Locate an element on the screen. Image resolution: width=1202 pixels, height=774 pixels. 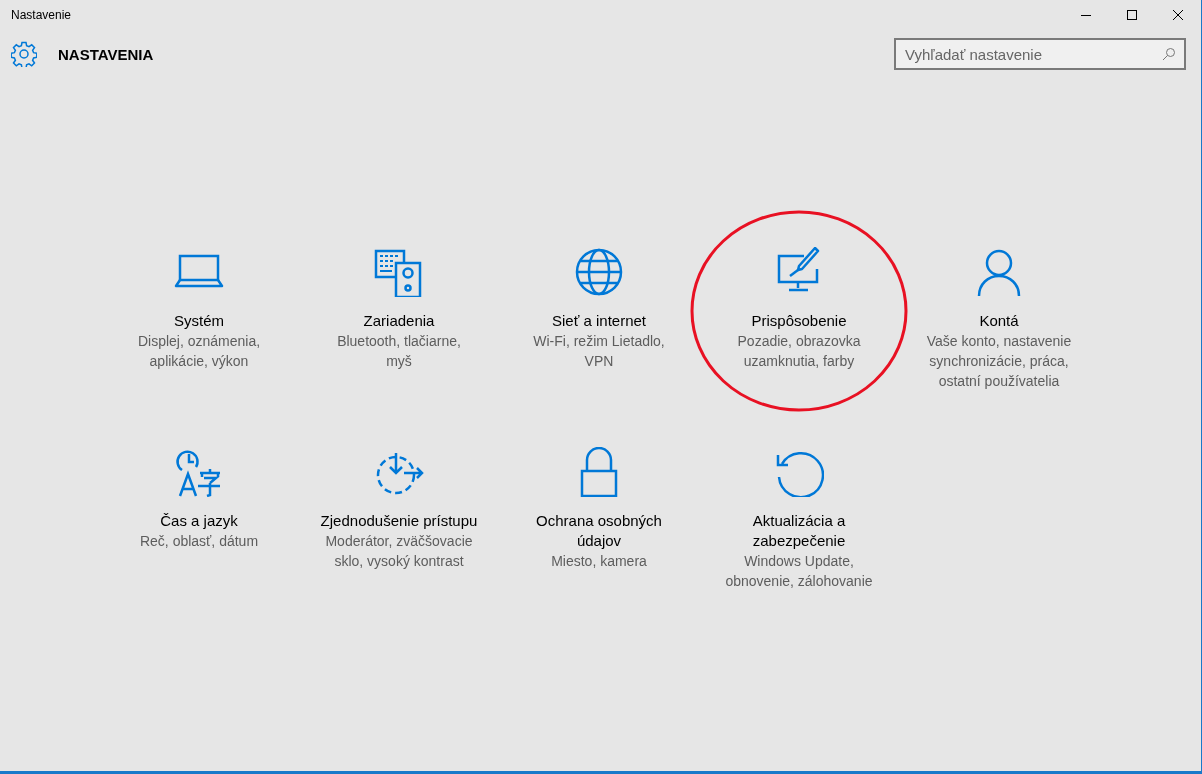
tile-title: Zjednodušenie prístupu is located at coordinates (399, 521).